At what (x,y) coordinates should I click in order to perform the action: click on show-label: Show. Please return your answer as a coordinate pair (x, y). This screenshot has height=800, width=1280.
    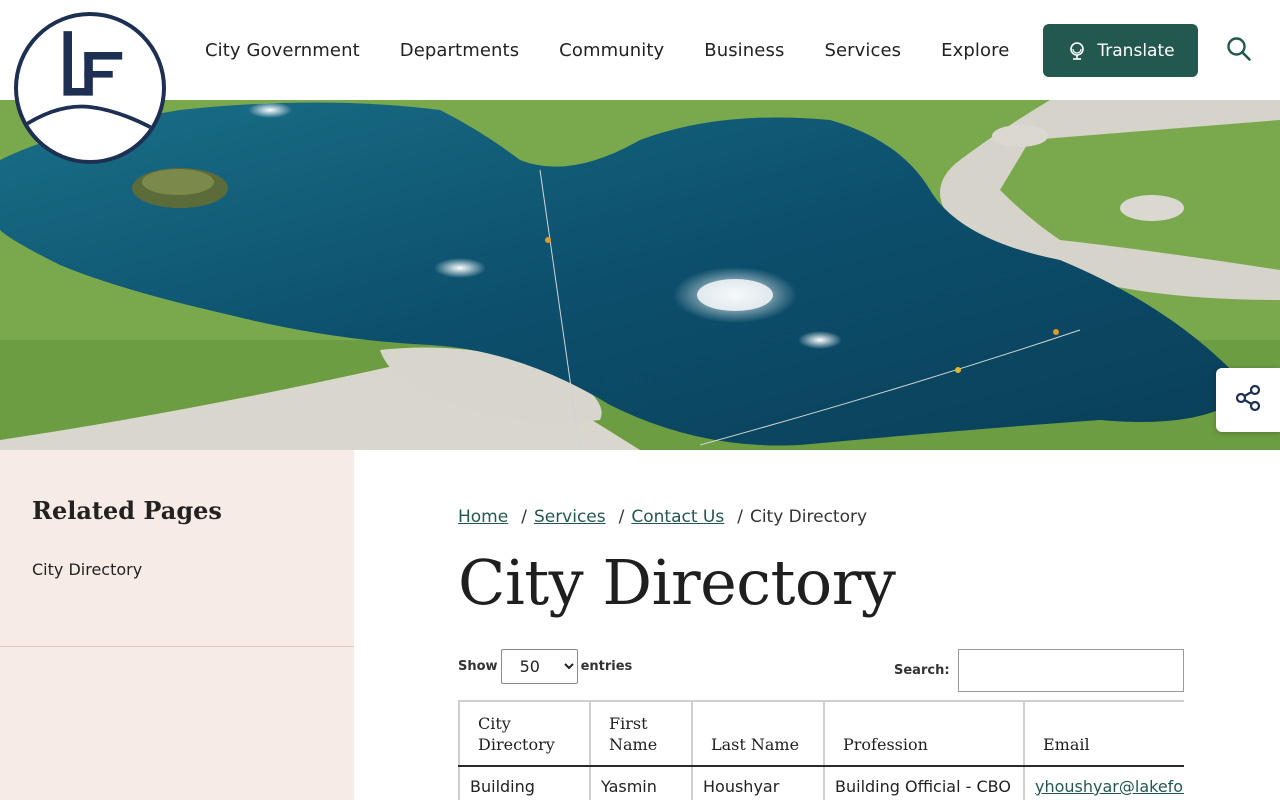
    Looking at the image, I should click on (478, 666).